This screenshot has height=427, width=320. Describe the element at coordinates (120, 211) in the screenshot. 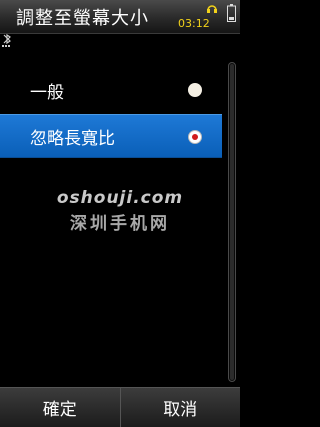

I see `watermark: oshouji.com 深圳手机网` at that location.